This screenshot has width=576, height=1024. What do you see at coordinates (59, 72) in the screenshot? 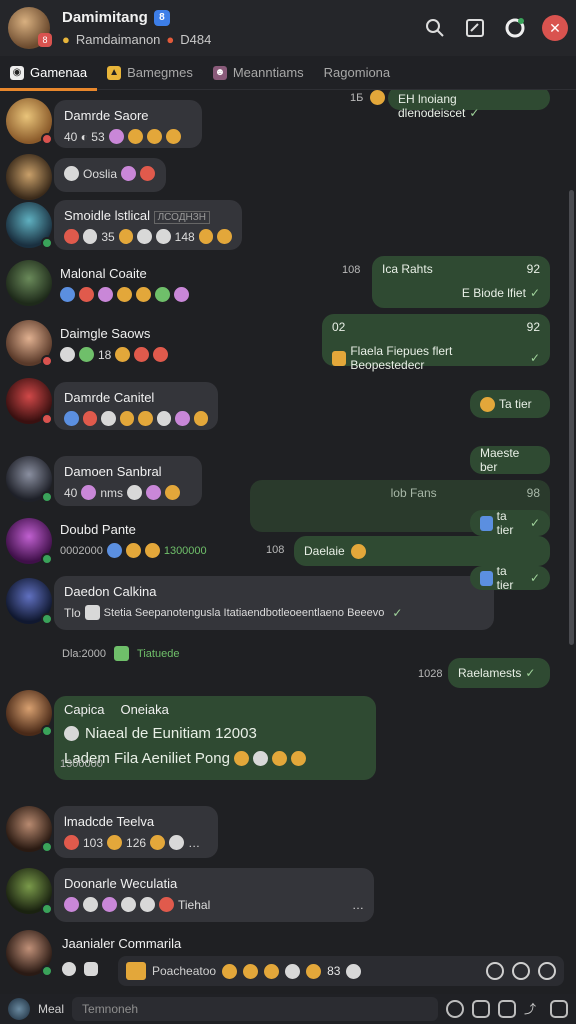
I see `tab-label: Gamenaa` at bounding box center [59, 72].